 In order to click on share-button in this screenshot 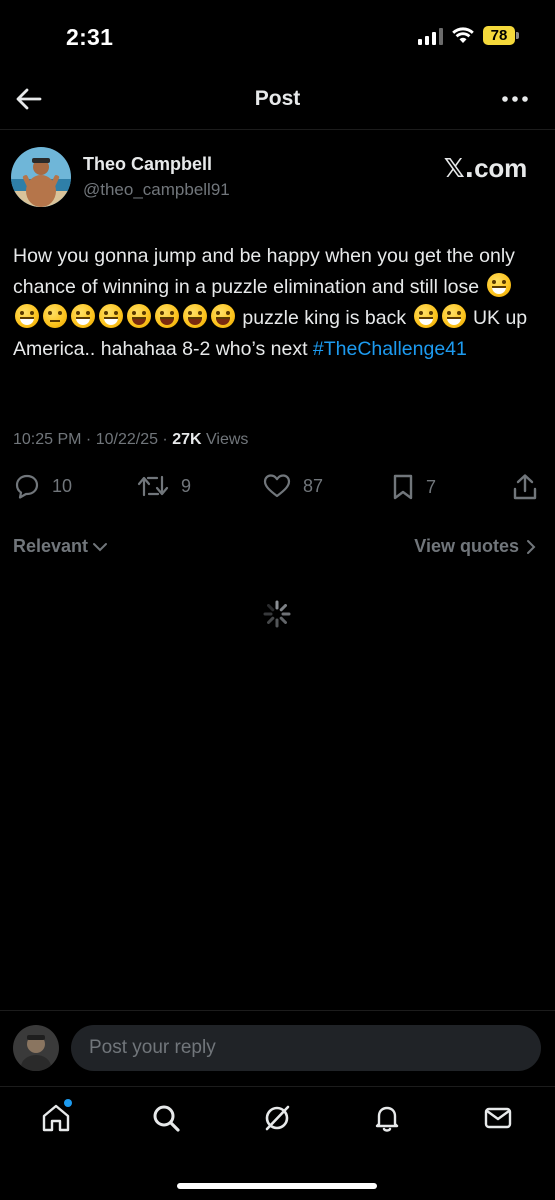, I will do `click(525, 487)`.